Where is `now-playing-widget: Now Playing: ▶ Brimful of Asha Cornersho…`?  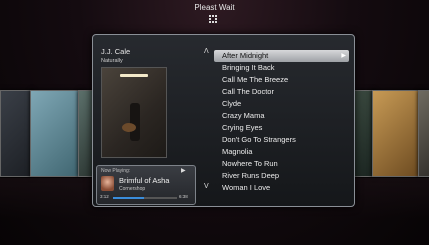
now-playing-widget: Now Playing: ▶ Brimful of Asha Cornersho… is located at coordinates (146, 185).